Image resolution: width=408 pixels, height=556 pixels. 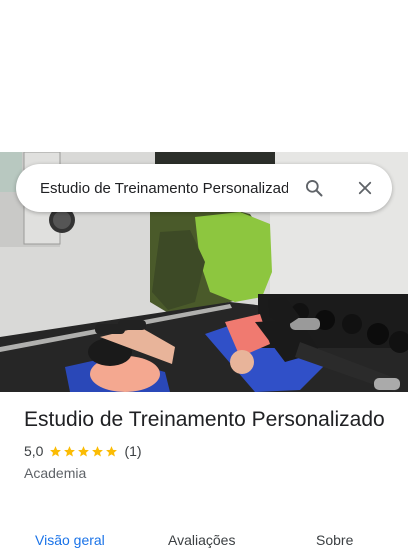 I want to click on place-title: Estudio de Treinamento Personalizado, so click(x=204, y=419).